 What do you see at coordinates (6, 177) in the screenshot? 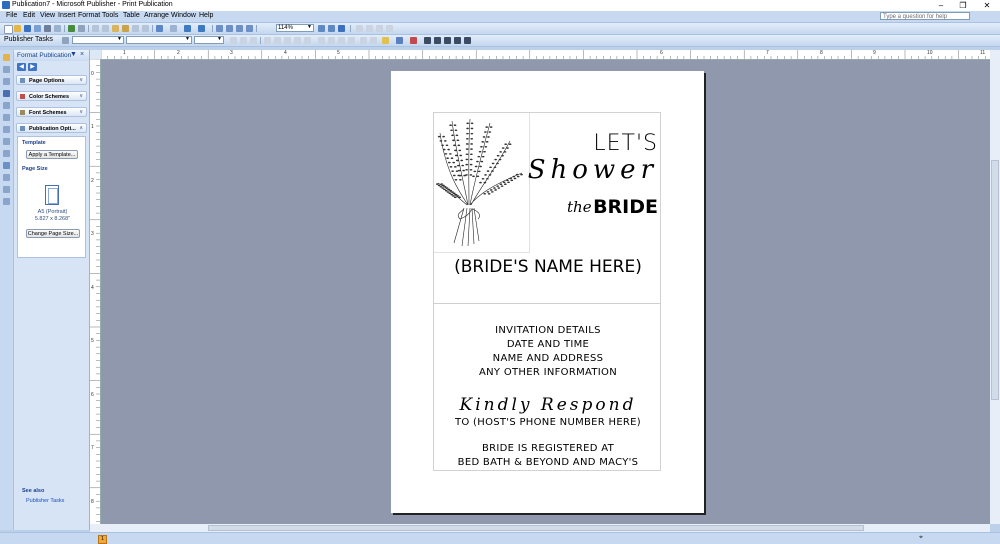
I see `hotspot-icon` at bounding box center [6, 177].